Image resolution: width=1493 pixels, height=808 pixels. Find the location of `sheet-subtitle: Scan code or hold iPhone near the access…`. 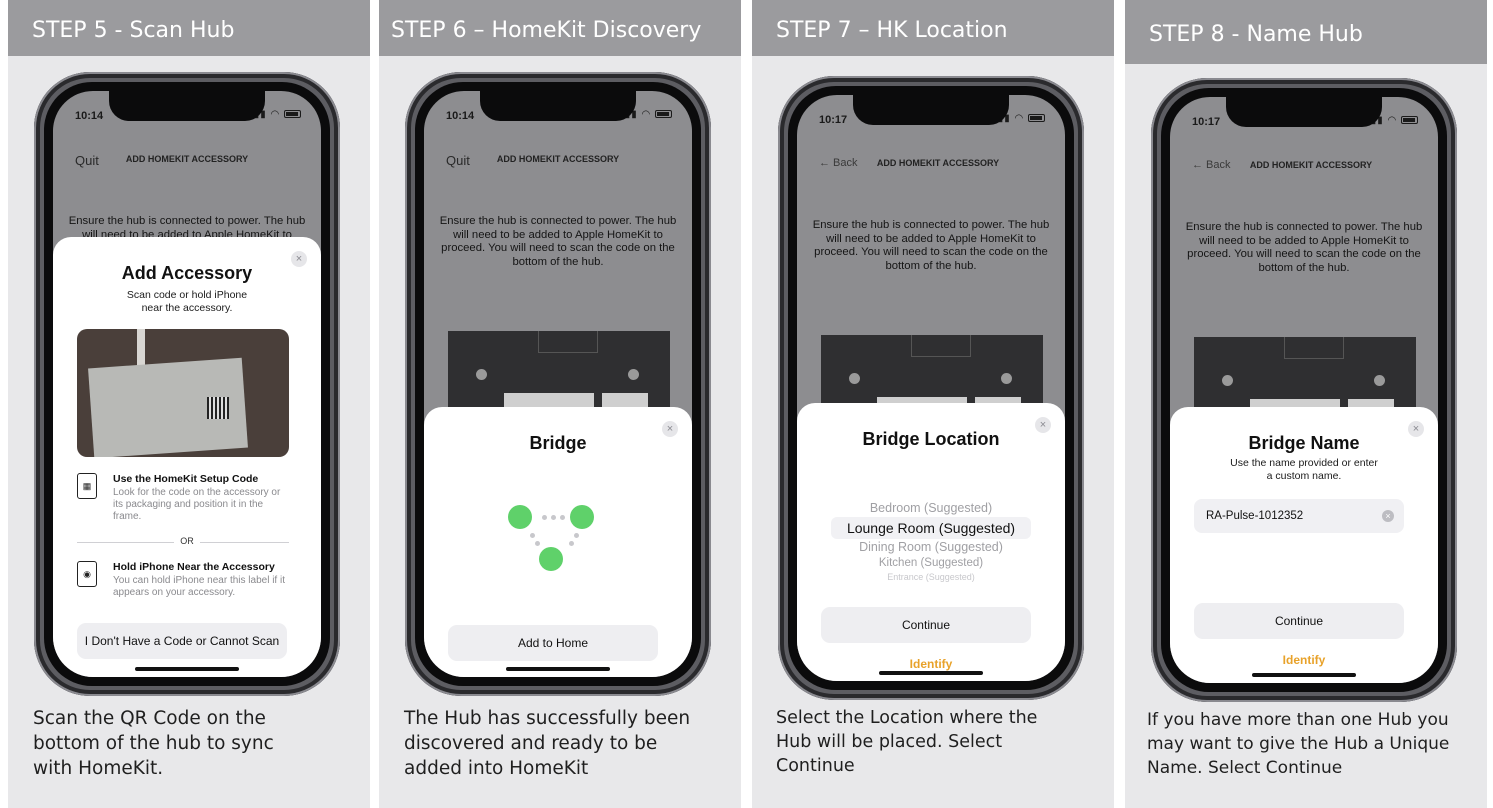

sheet-subtitle: Scan code or hold iPhone near the access… is located at coordinates (187, 301).